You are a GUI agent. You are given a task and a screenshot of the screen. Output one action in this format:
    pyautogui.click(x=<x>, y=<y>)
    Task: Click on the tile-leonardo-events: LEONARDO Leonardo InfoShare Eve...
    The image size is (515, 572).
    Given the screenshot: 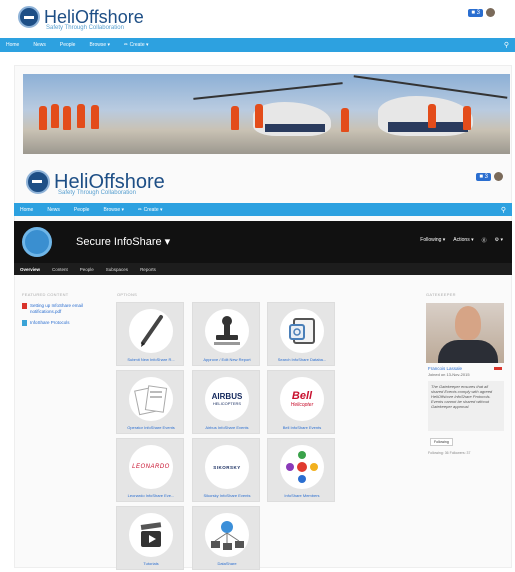 What is the action you would take?
    pyautogui.click(x=150, y=470)
    